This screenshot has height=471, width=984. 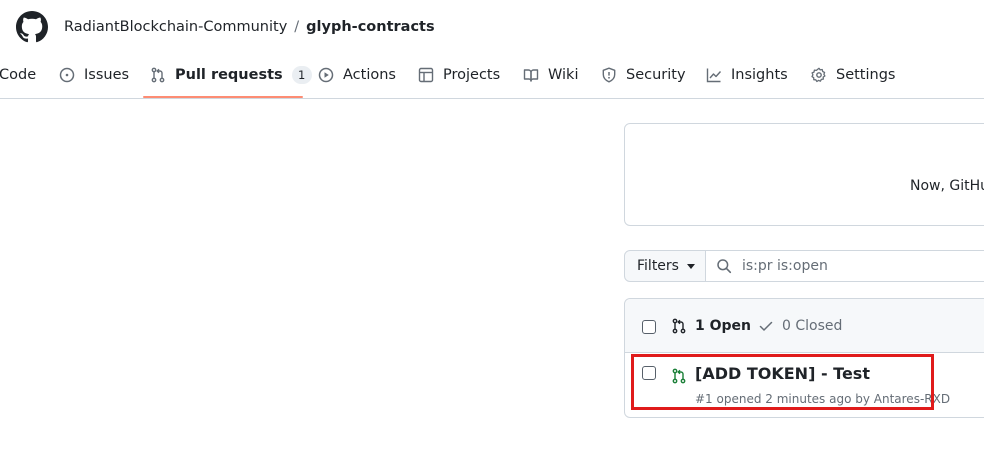 I want to click on tab-label: Issues, so click(x=107, y=75).